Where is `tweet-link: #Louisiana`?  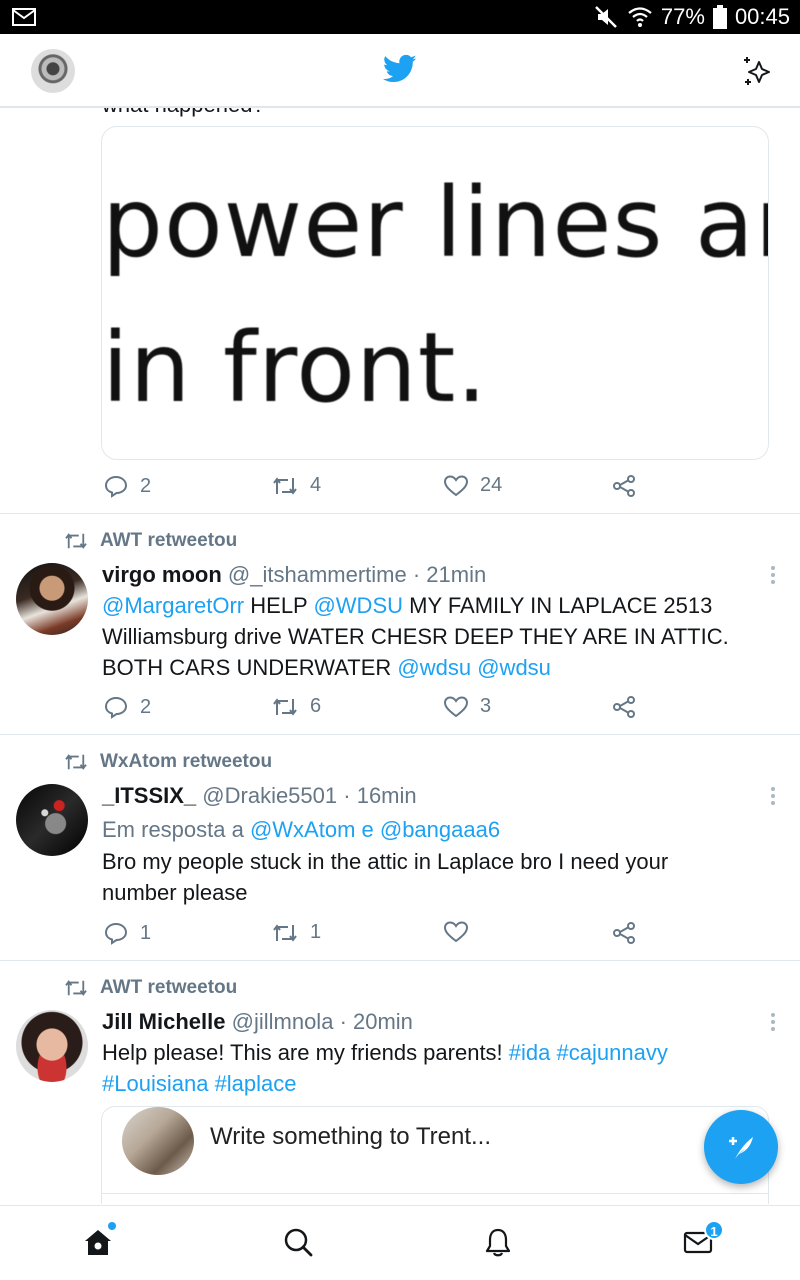 tweet-link: #Louisiana is located at coordinates (155, 1083).